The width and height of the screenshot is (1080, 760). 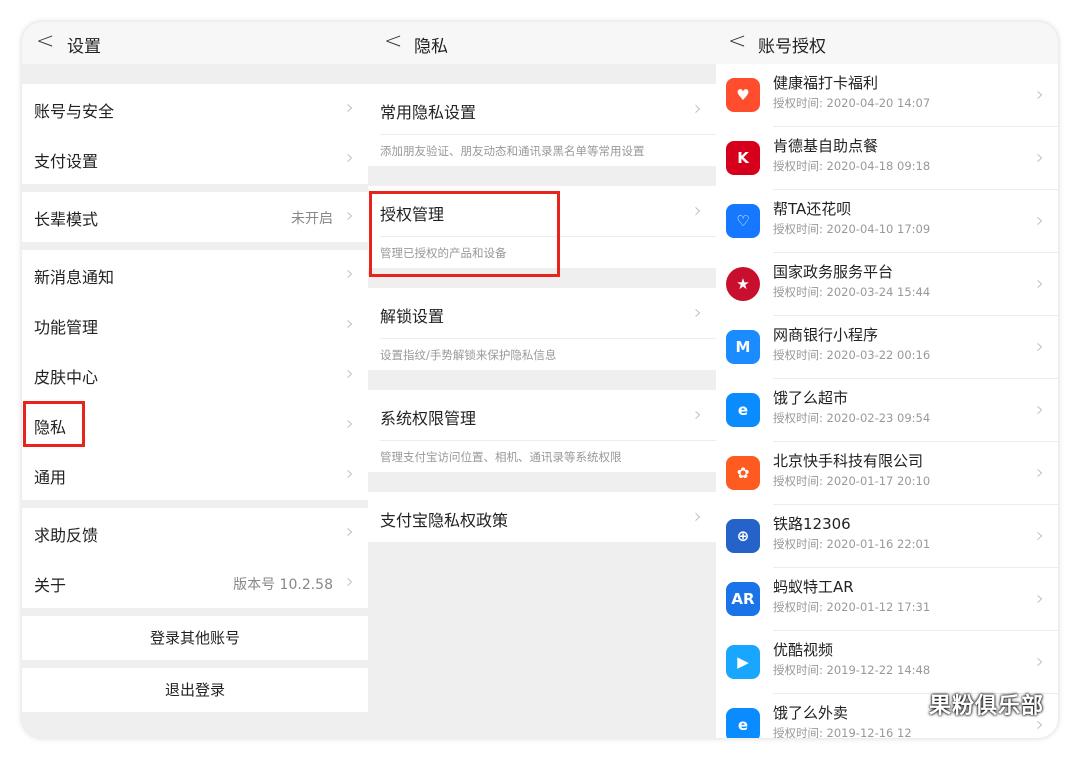 What do you see at coordinates (852, 418) in the screenshot?
I see `app-auth-date: 授权时间: 2020-02-23 09:54` at bounding box center [852, 418].